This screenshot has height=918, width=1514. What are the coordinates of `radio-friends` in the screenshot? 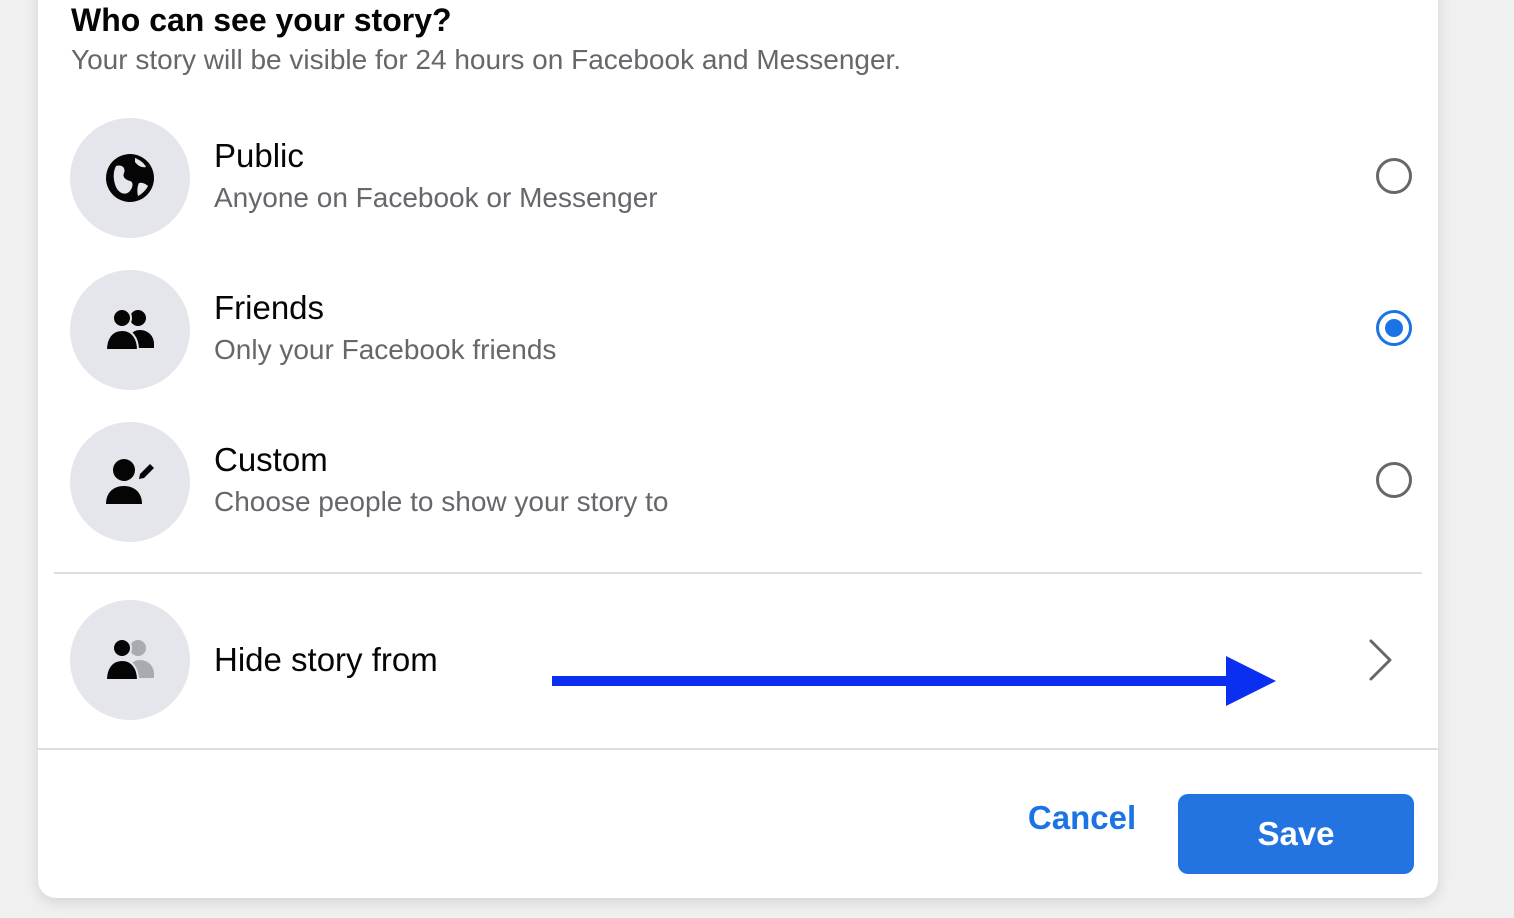 It's located at (1394, 328).